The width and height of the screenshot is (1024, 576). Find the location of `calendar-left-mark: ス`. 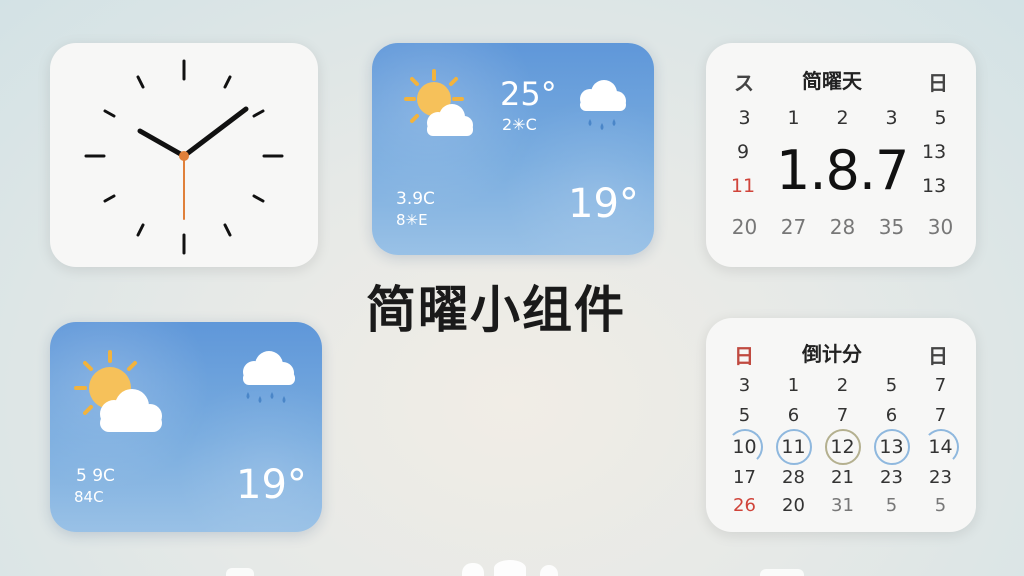

calendar-left-mark: ス is located at coordinates (744, 83).